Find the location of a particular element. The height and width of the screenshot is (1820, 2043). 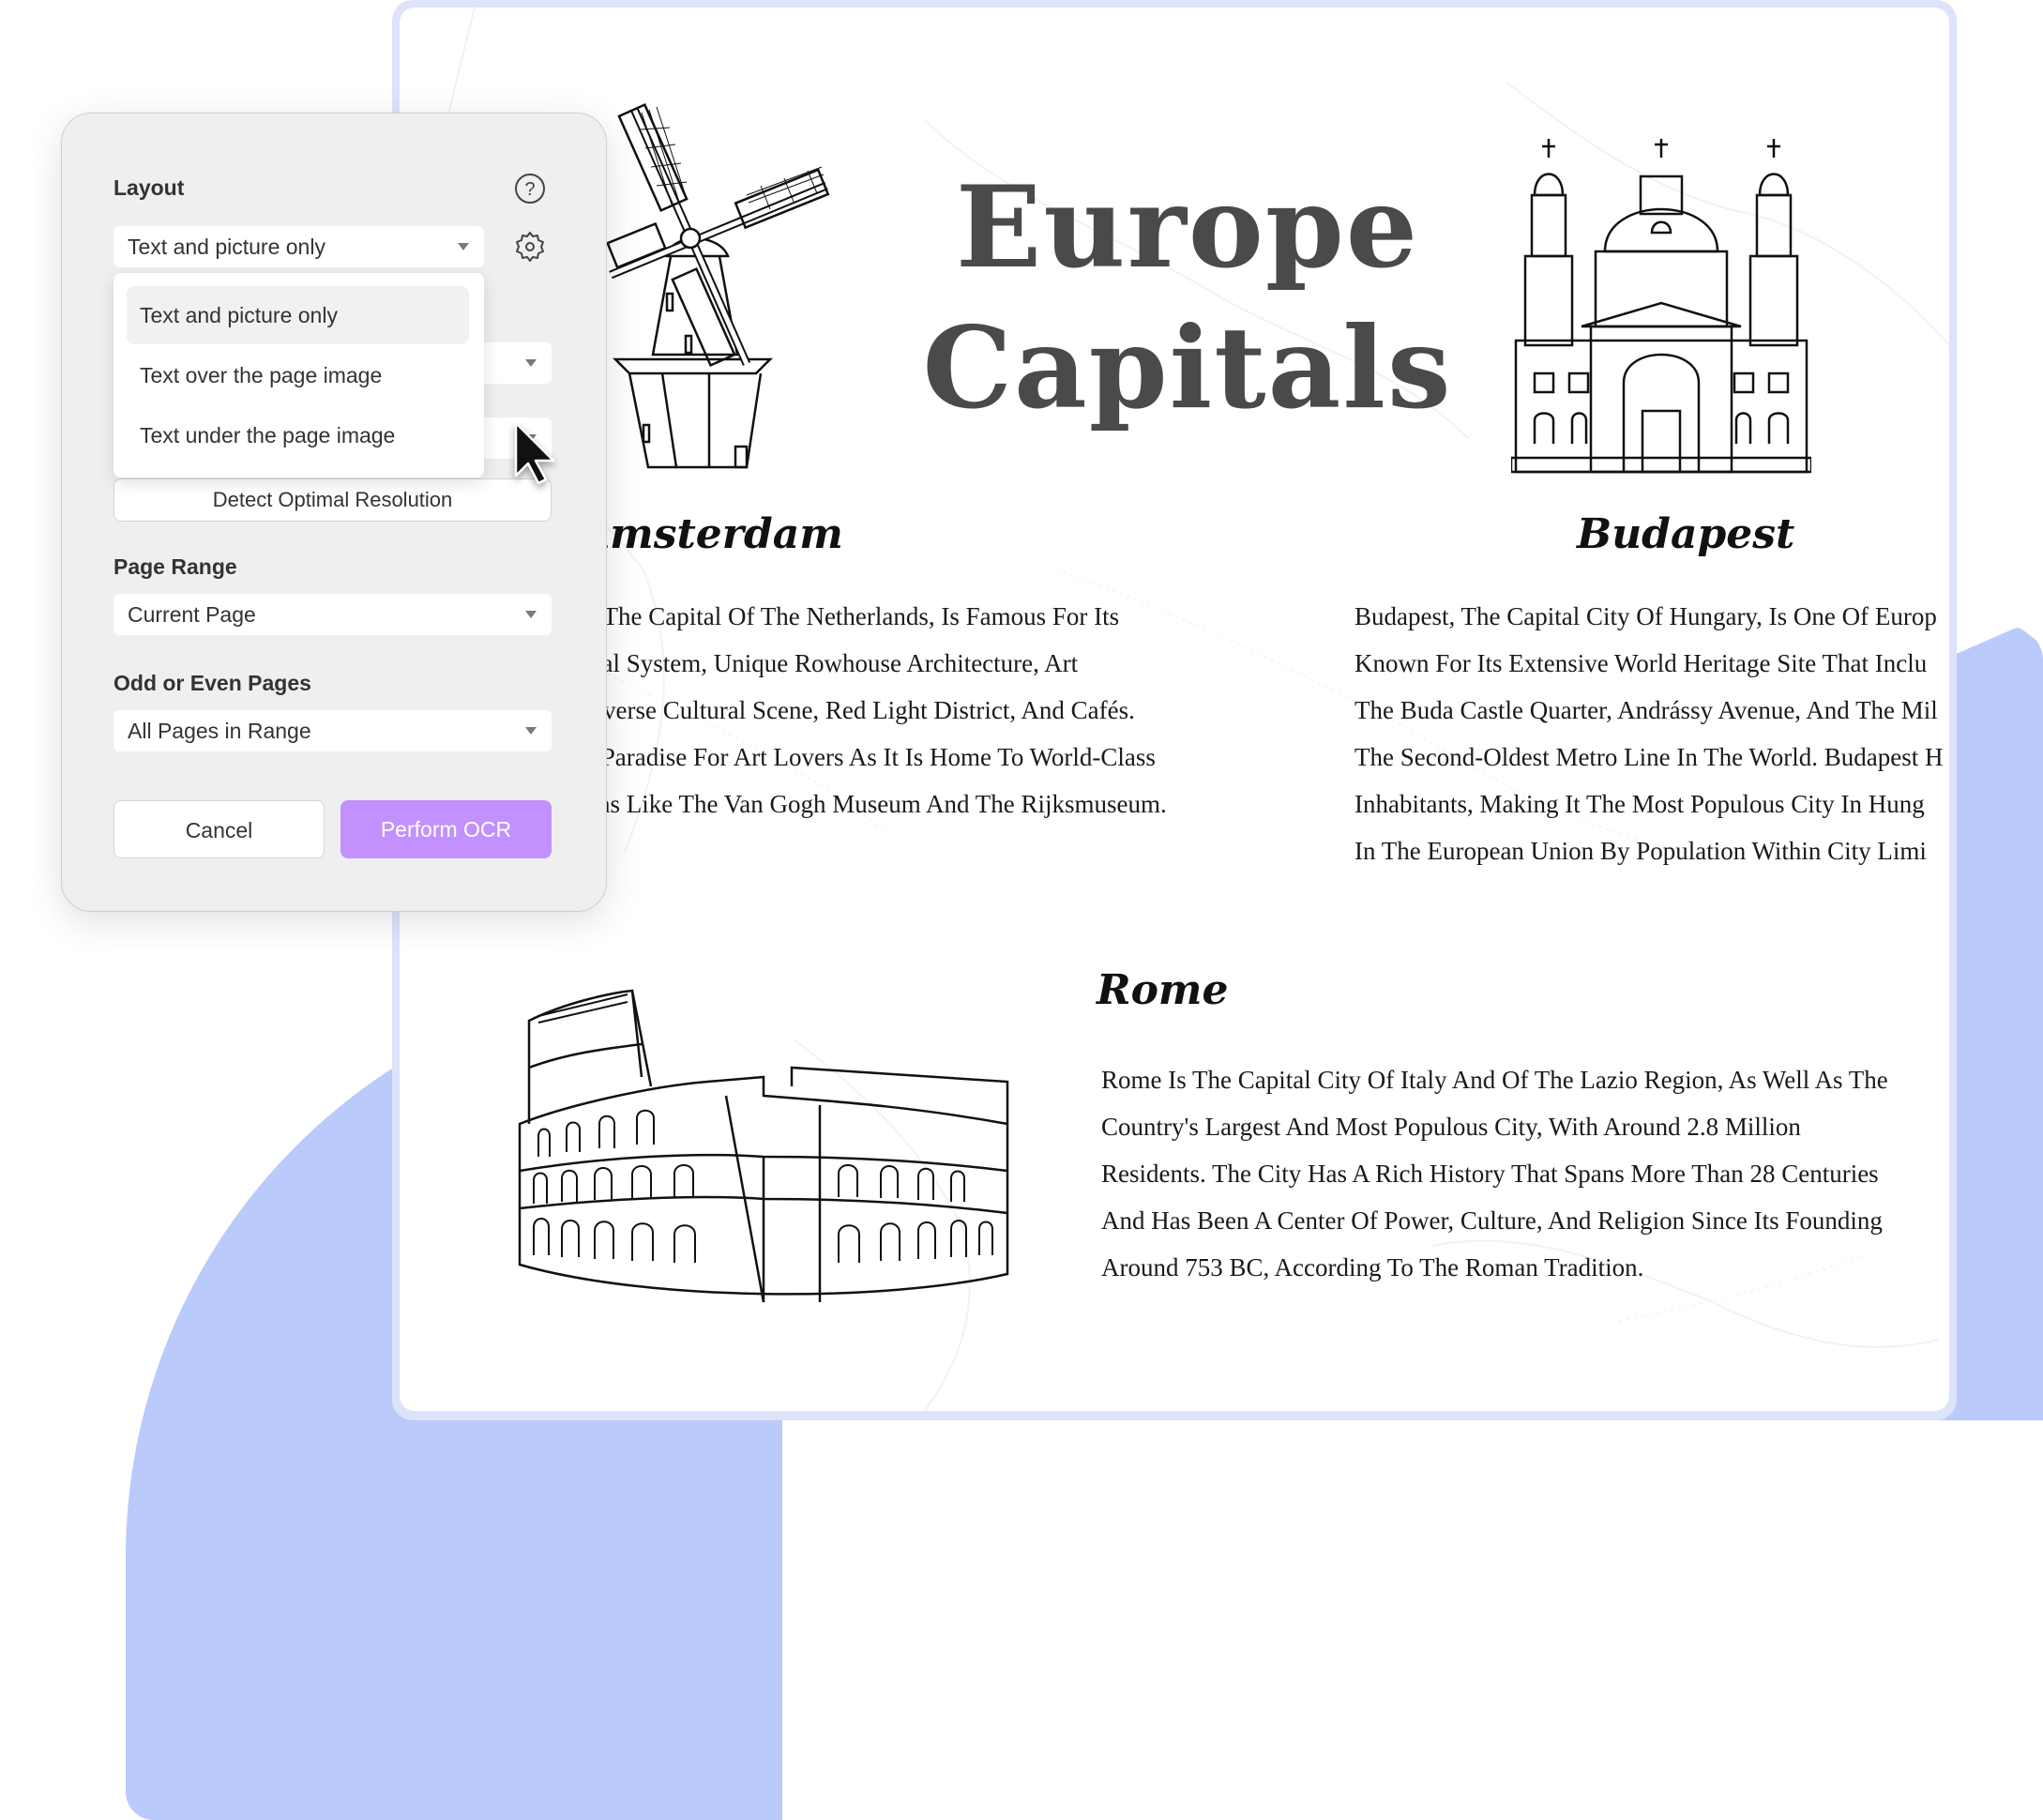

layout-option-text-over-image: Text over the page image is located at coordinates (298, 375).